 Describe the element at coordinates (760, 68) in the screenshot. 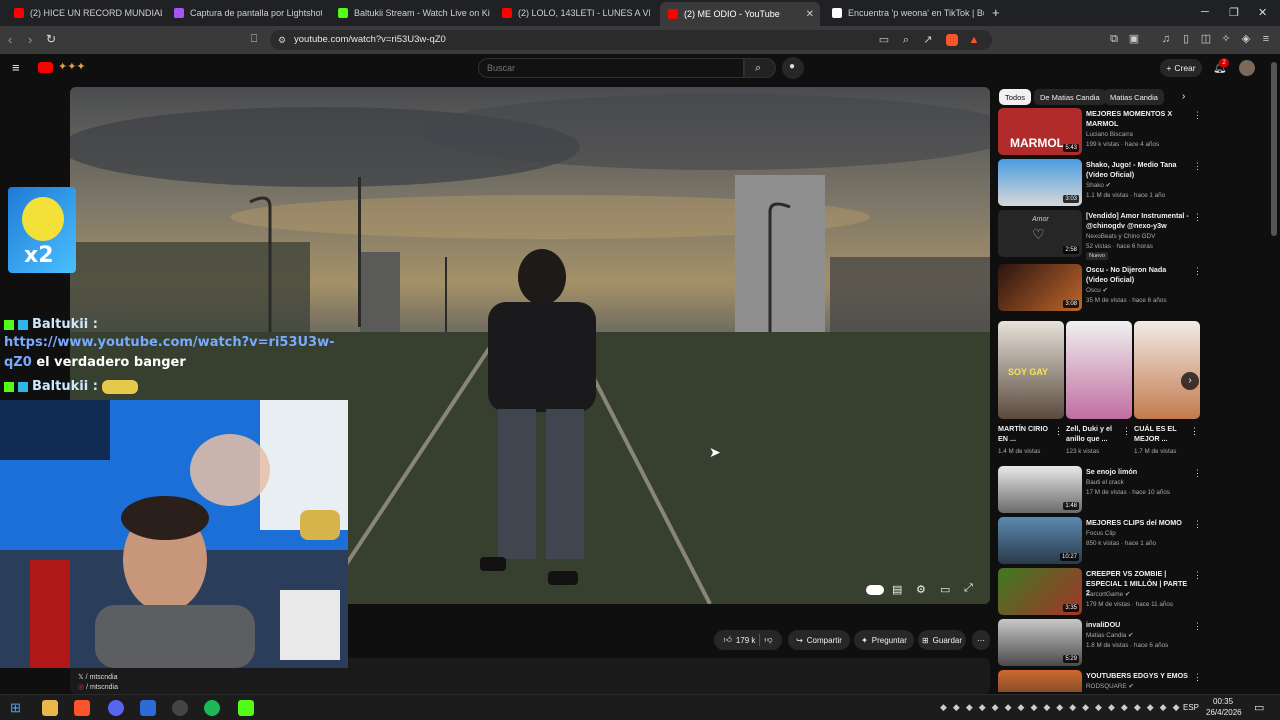

I see `search-button: ⌕` at that location.